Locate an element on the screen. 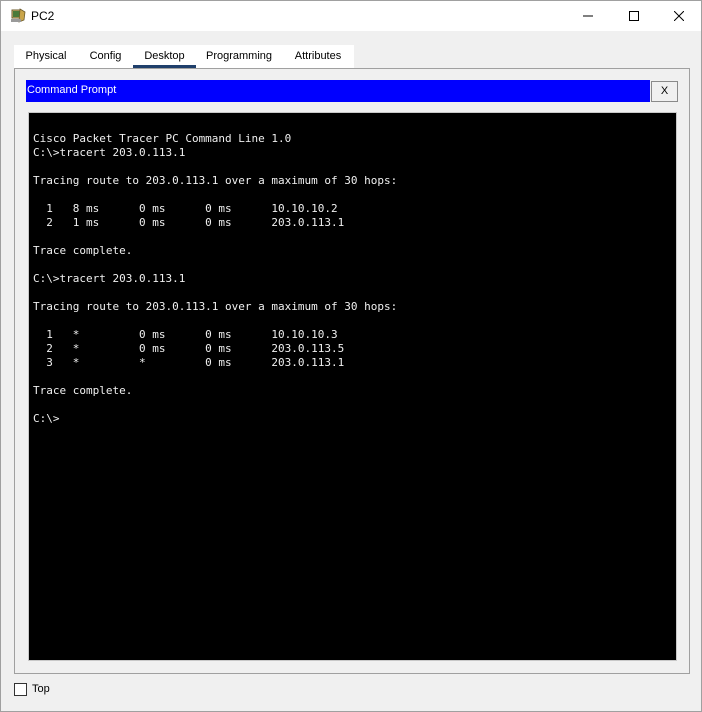 Image resolution: width=702 pixels, height=712 pixels. command-prompt-close-button: X is located at coordinates (664, 91).